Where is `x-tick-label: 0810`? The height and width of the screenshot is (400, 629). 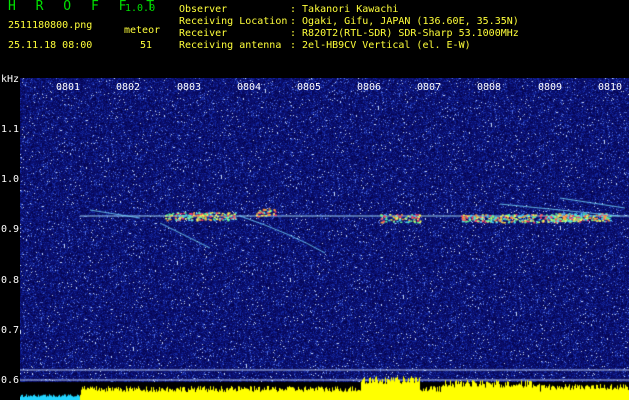 x-tick-label: 0810 is located at coordinates (610, 87).